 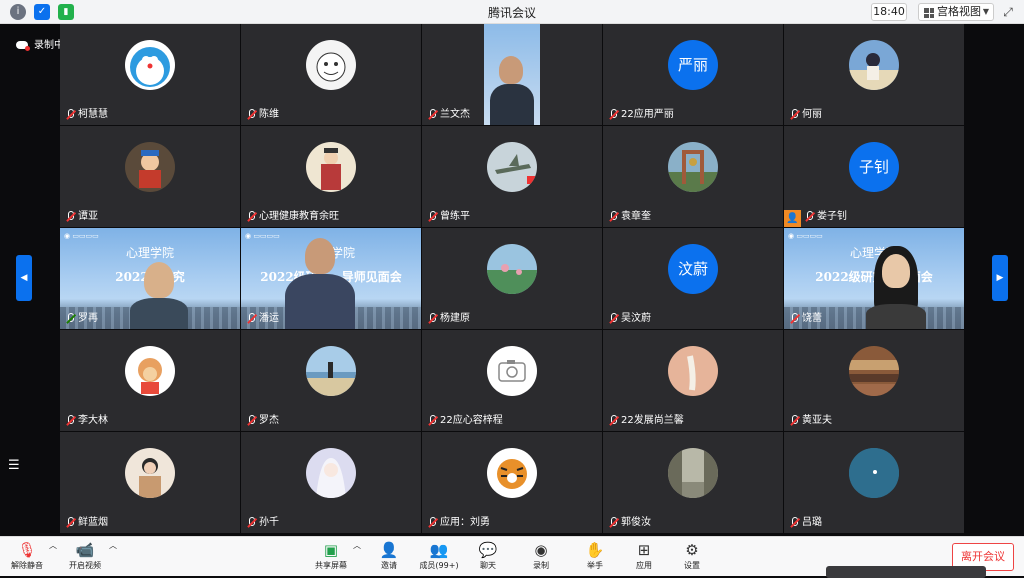 What do you see at coordinates (805, 236) in the screenshot?
I see `university-logo: ◉ ▭▭▭▭` at bounding box center [805, 236].